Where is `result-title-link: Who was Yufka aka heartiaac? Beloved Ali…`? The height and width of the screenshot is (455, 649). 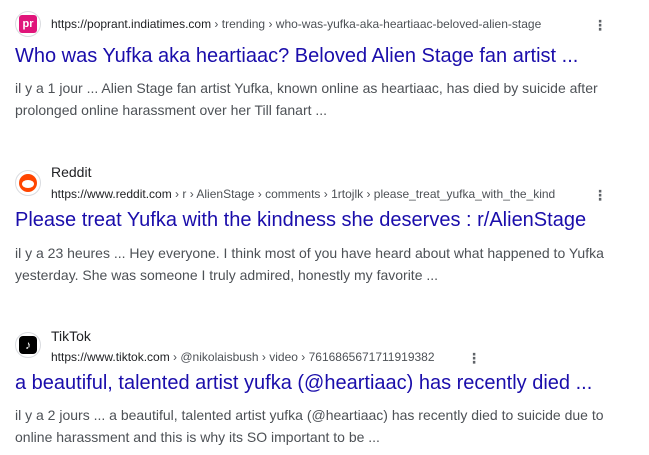
result-title-link: Who was Yufka aka heartiaac? Beloved Ali… is located at coordinates (296, 56).